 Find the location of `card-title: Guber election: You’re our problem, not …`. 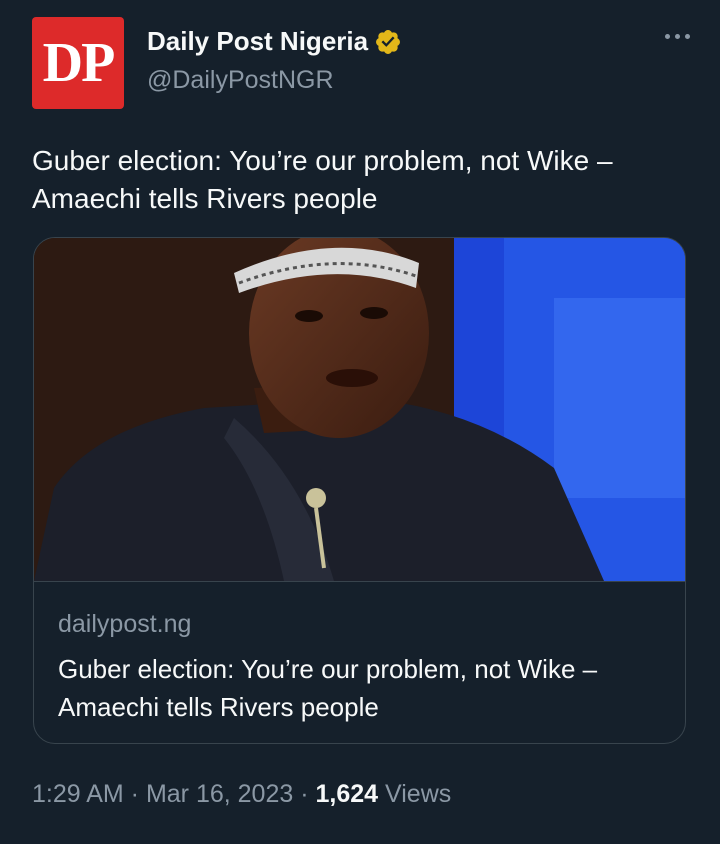

card-title: Guber election: You’re our problem, not … is located at coordinates (328, 688).